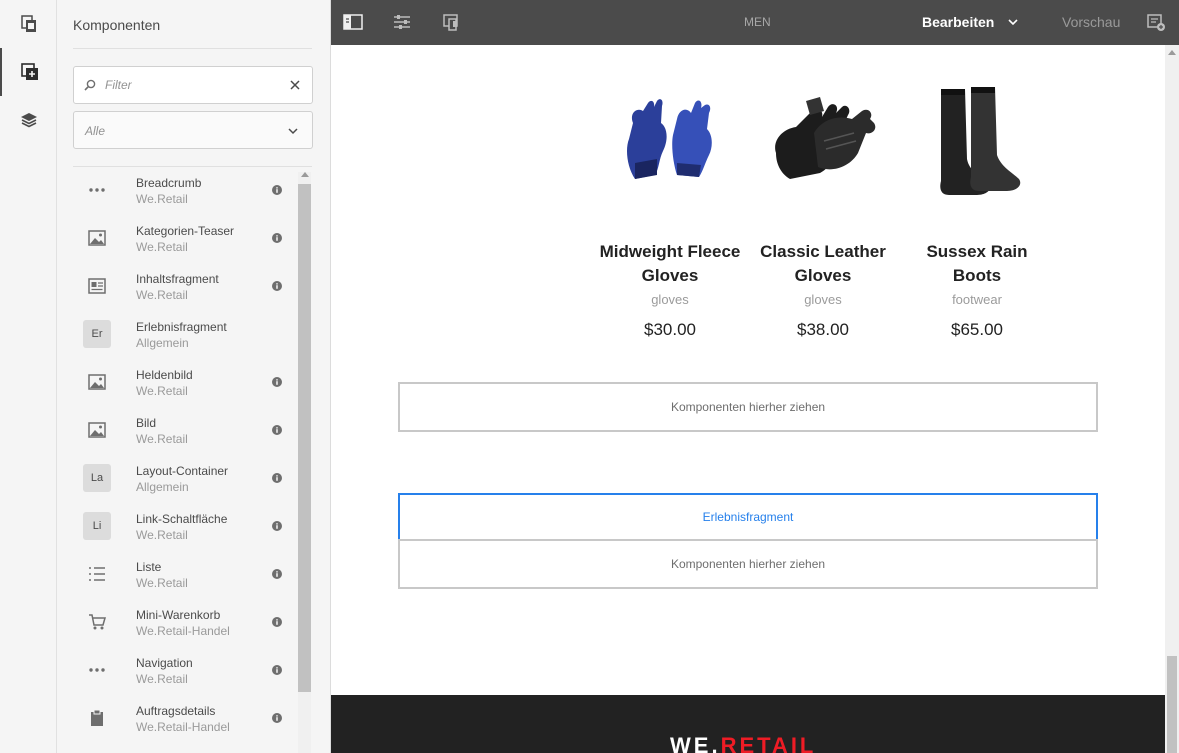  I want to click on preview-button: Vorschau, so click(1091, 22).